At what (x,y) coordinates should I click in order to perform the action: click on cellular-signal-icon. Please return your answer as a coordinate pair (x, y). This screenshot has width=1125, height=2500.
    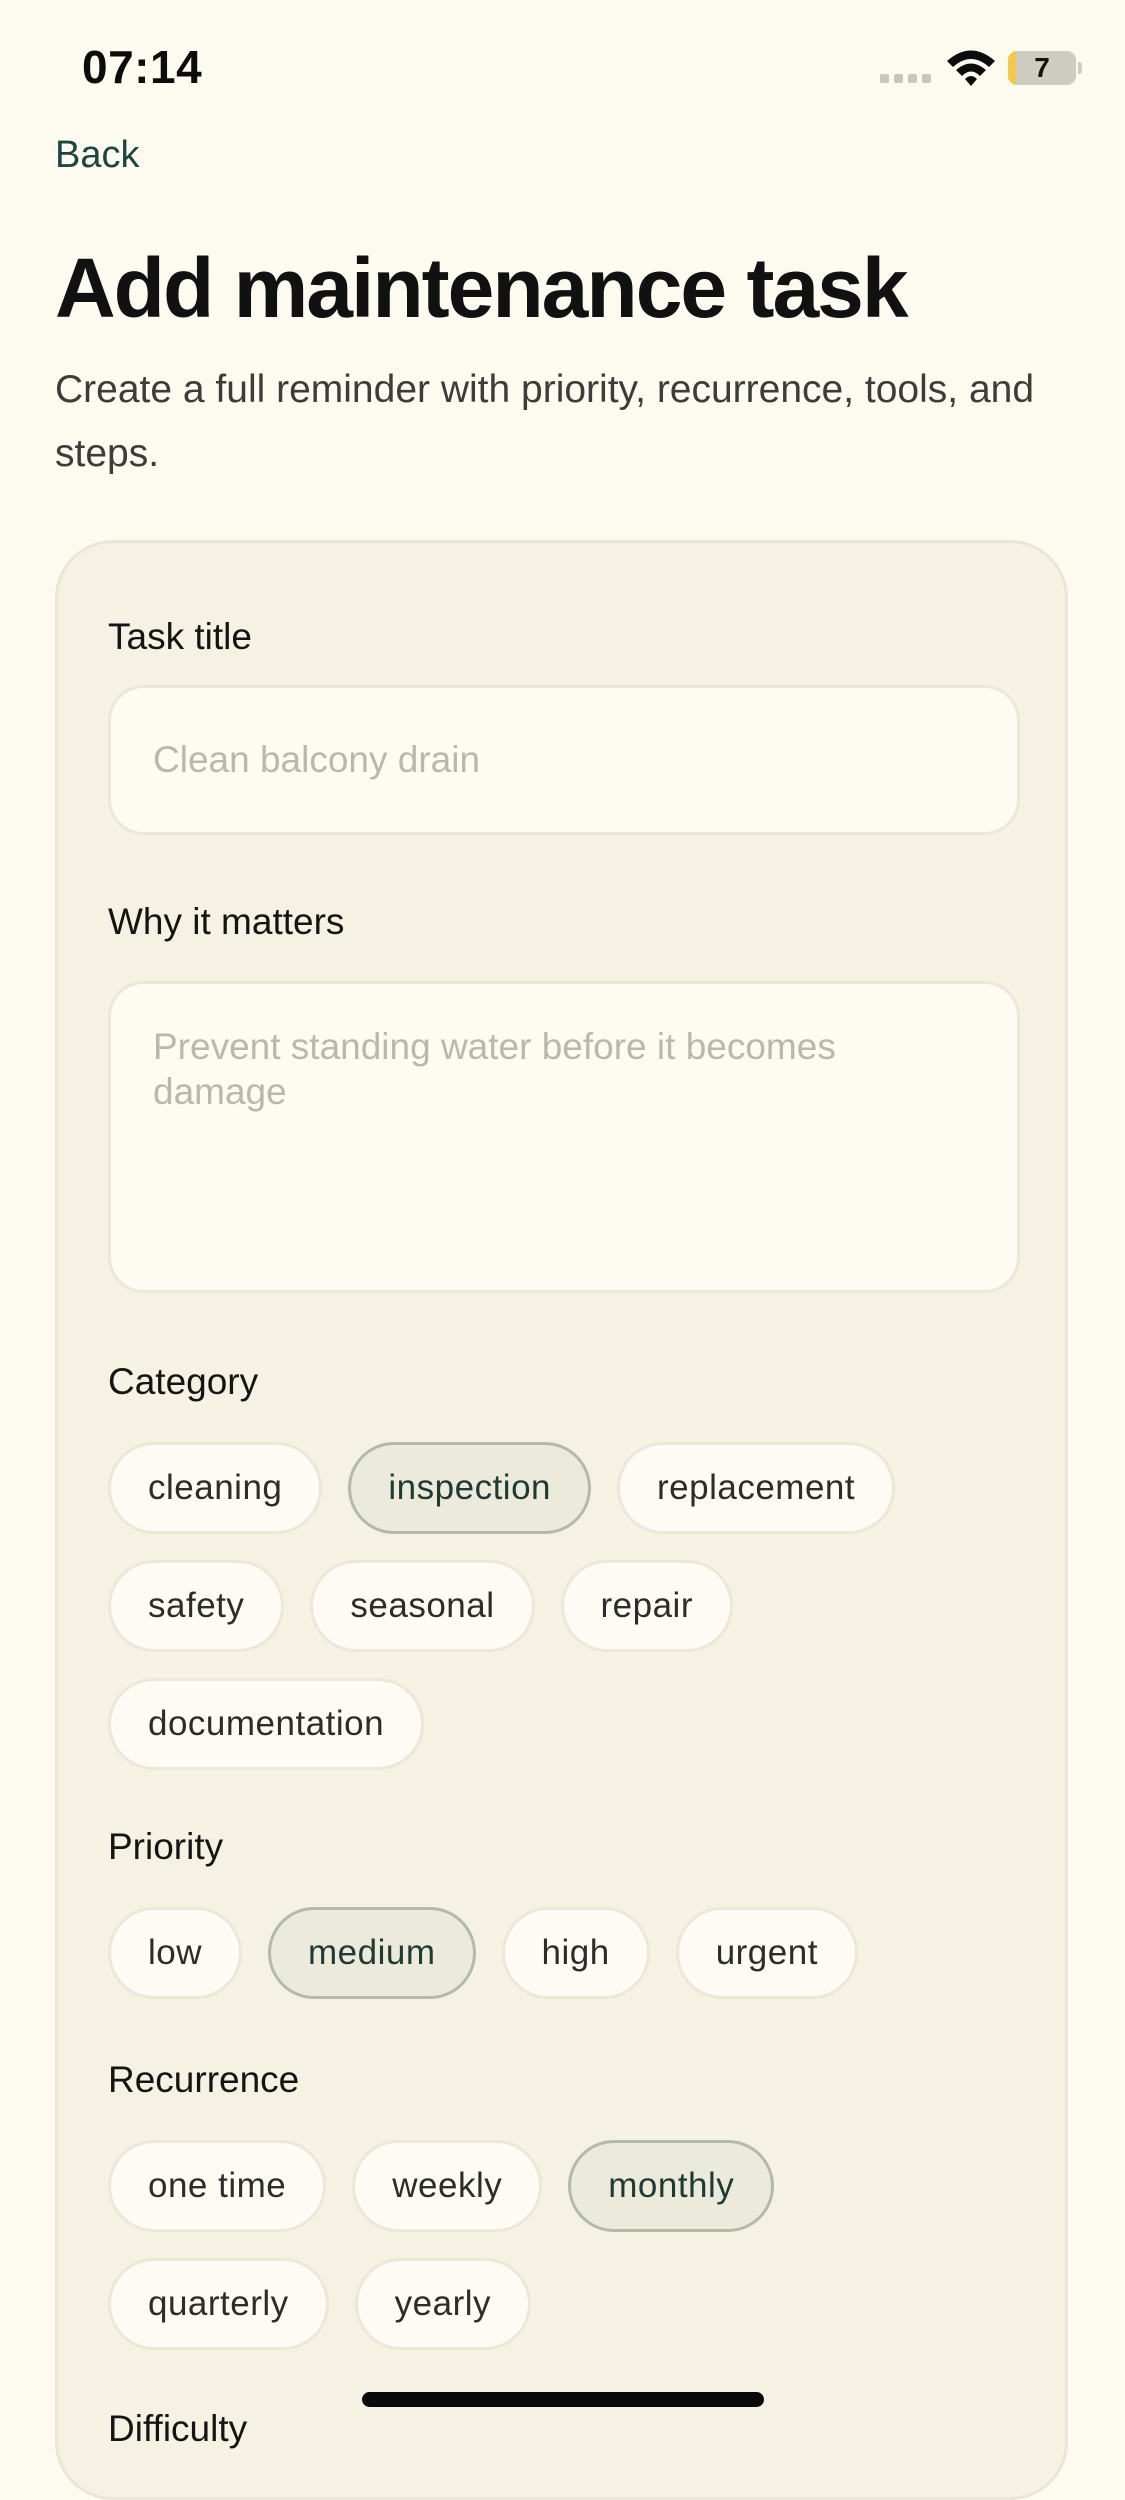
    Looking at the image, I should click on (905, 78).